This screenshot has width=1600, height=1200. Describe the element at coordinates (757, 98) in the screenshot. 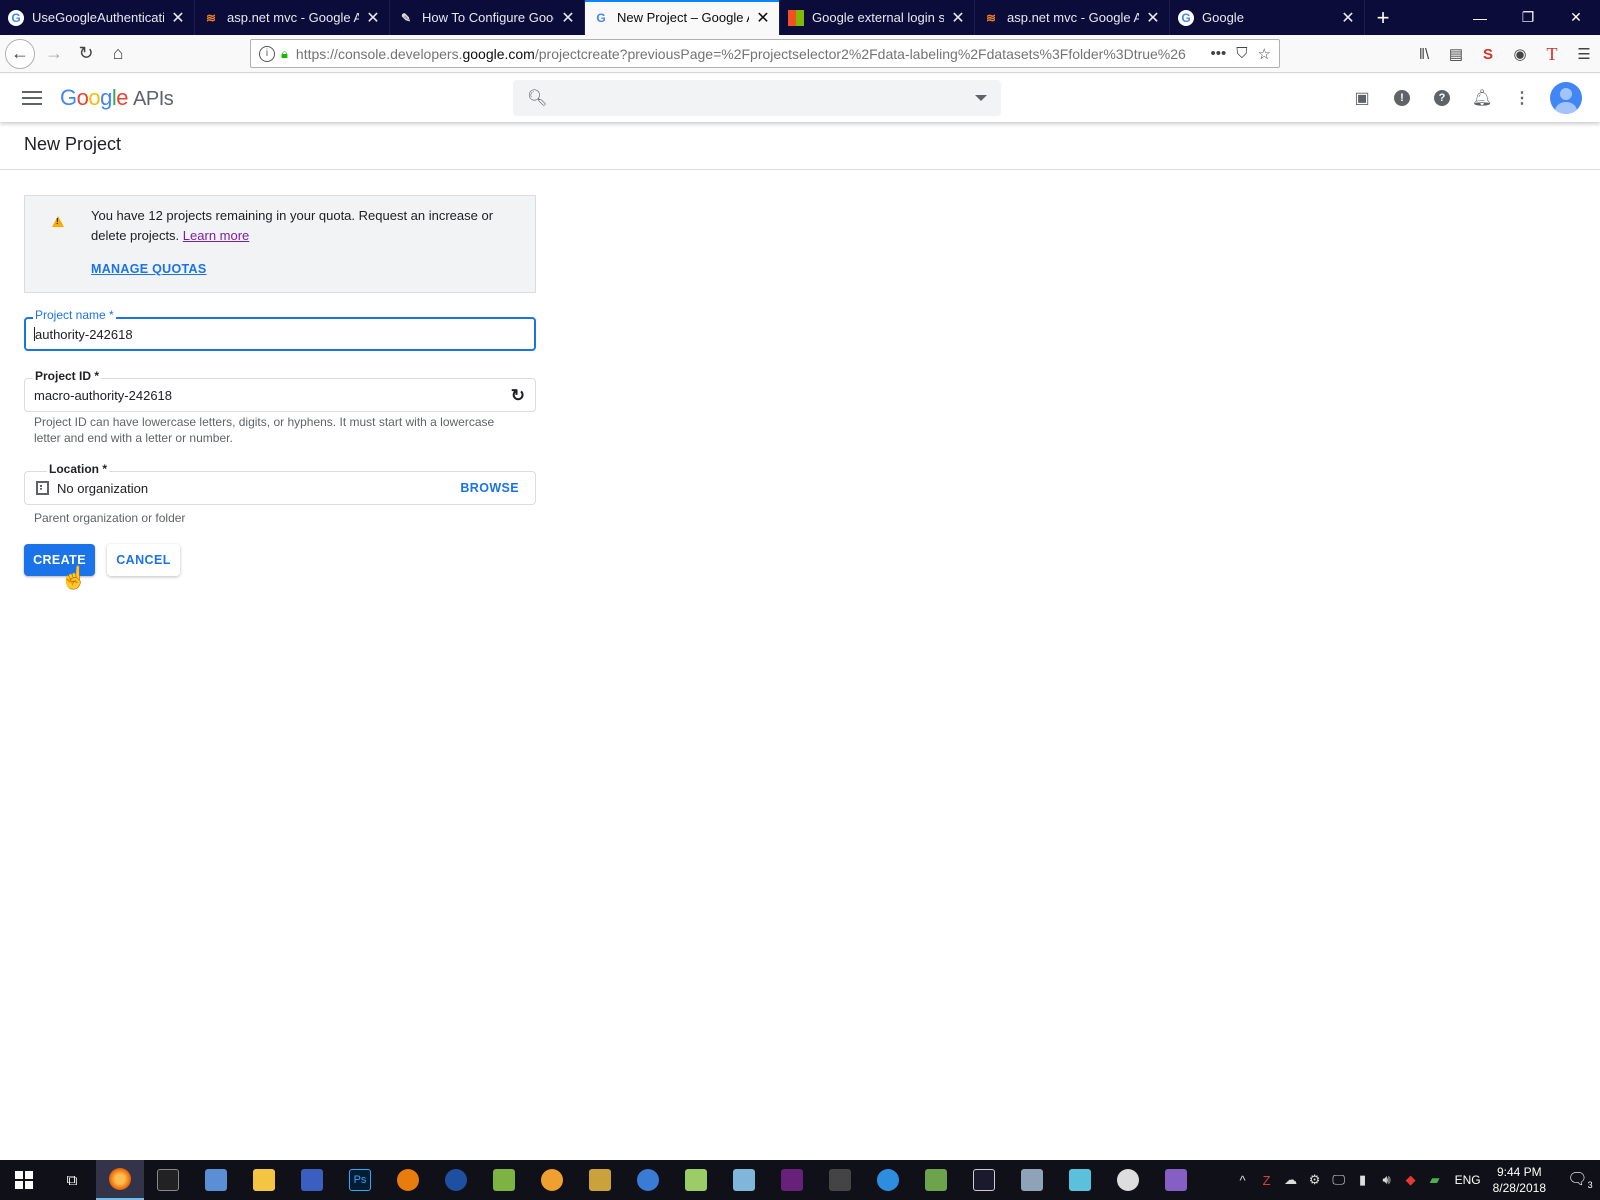

I see `search-bar: 🔍︎` at that location.